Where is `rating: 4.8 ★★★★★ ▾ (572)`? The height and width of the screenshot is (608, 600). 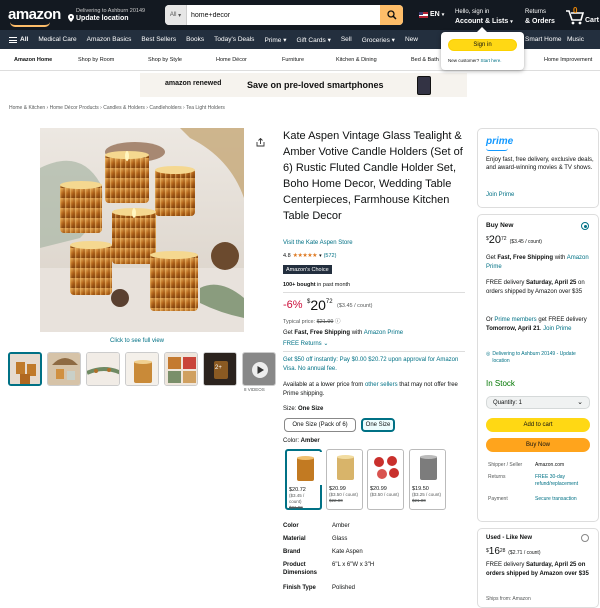
rating: 4.8 ★★★★★ ▾ (572) is located at coordinates (310, 256).